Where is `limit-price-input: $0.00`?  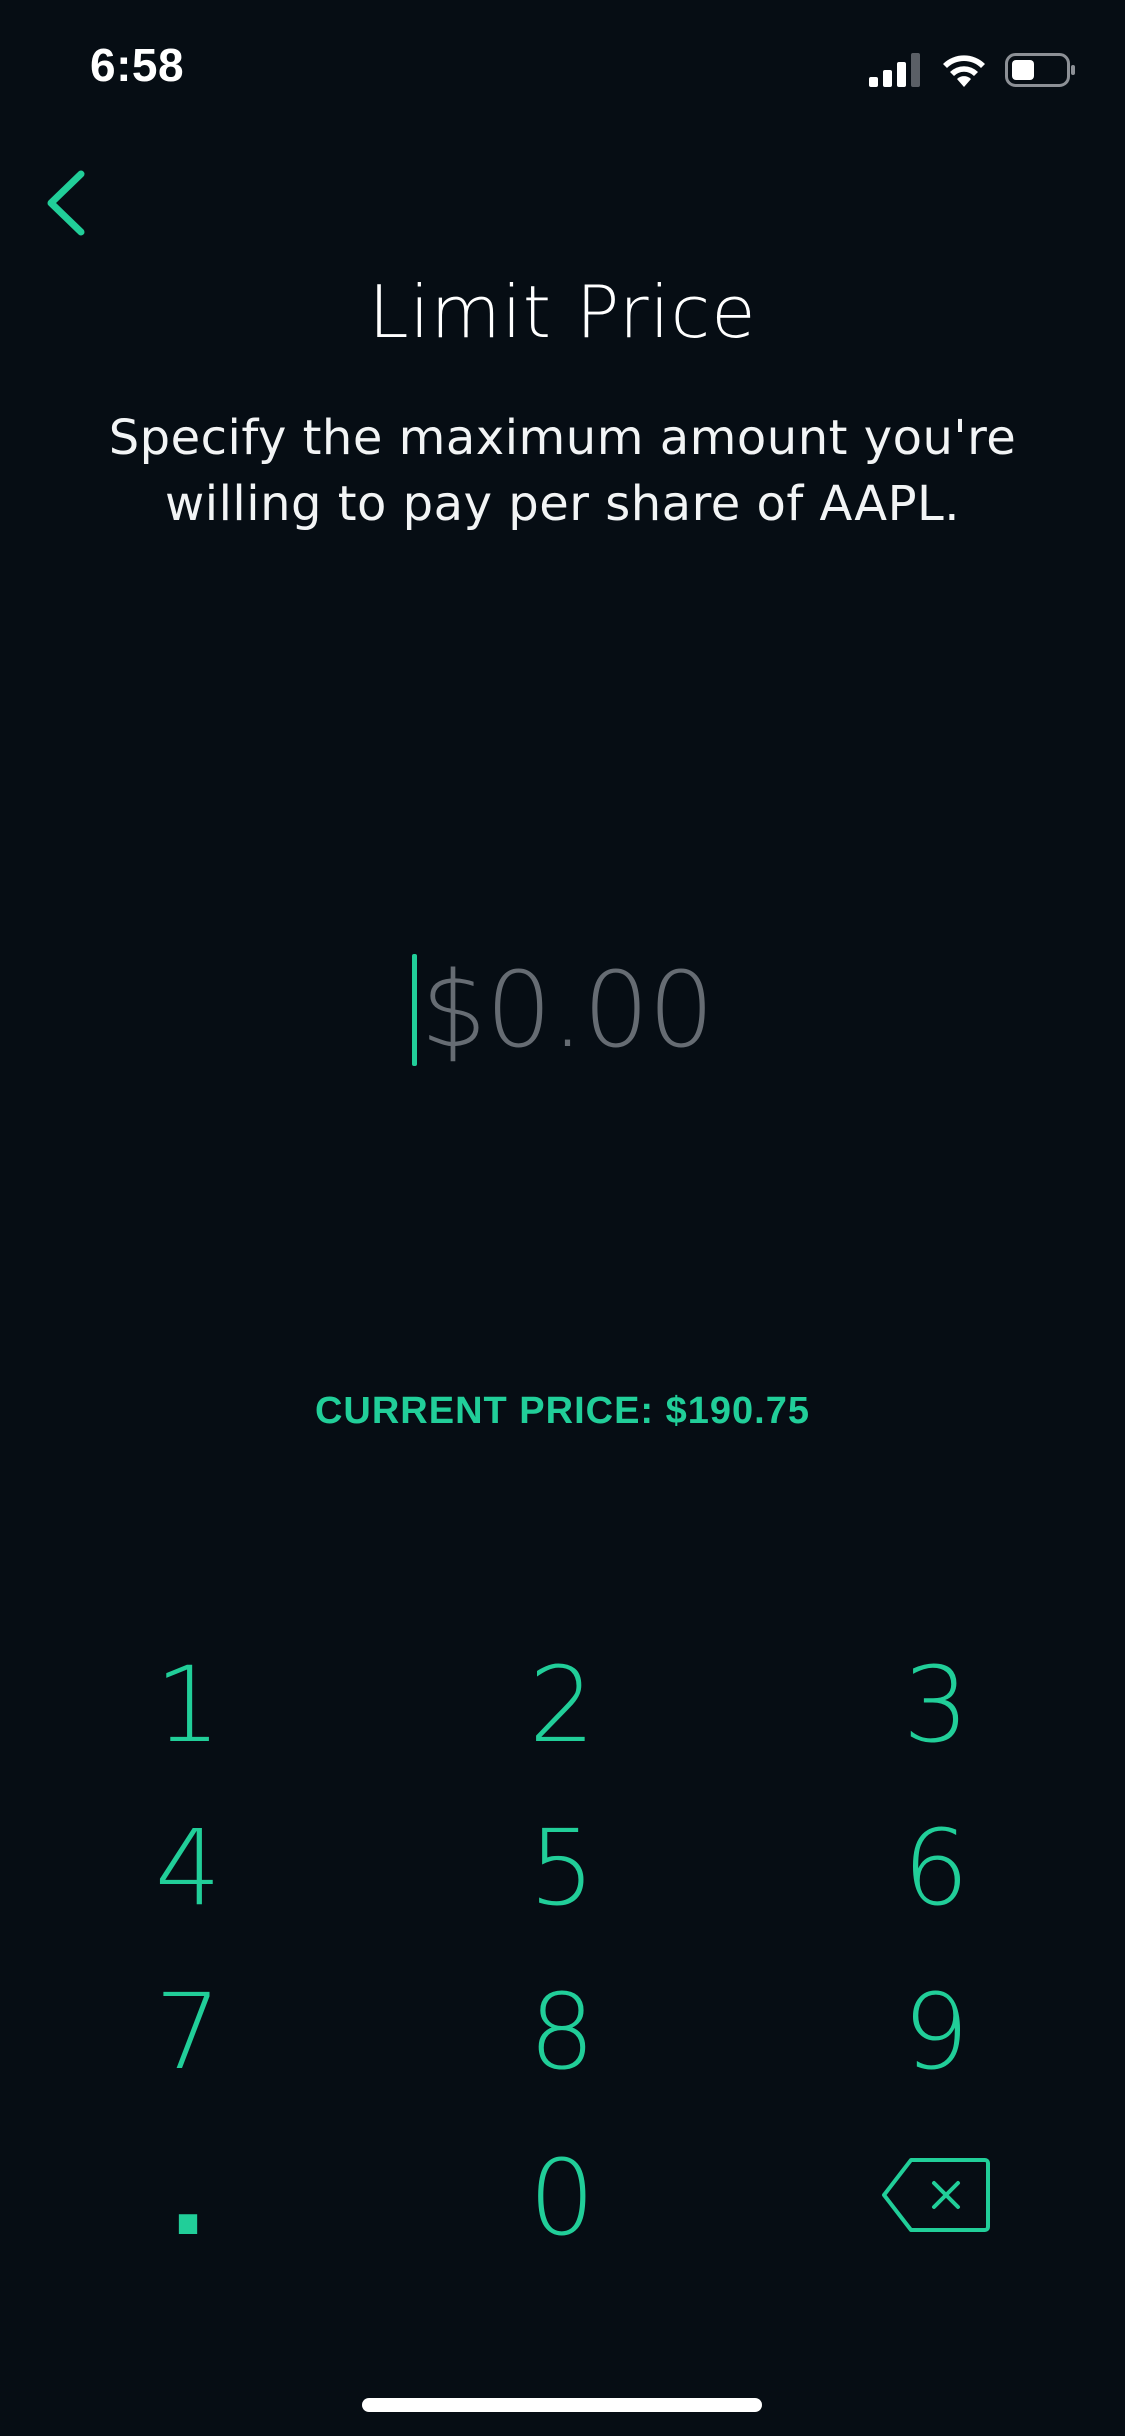 limit-price-input: $0.00 is located at coordinates (562, 1010).